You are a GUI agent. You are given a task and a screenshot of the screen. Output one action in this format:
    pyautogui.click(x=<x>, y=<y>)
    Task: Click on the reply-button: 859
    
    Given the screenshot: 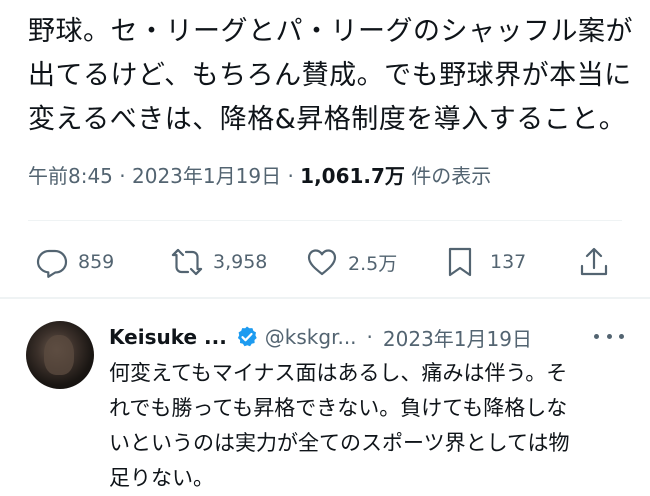 What is the action you would take?
    pyautogui.click(x=75, y=262)
    